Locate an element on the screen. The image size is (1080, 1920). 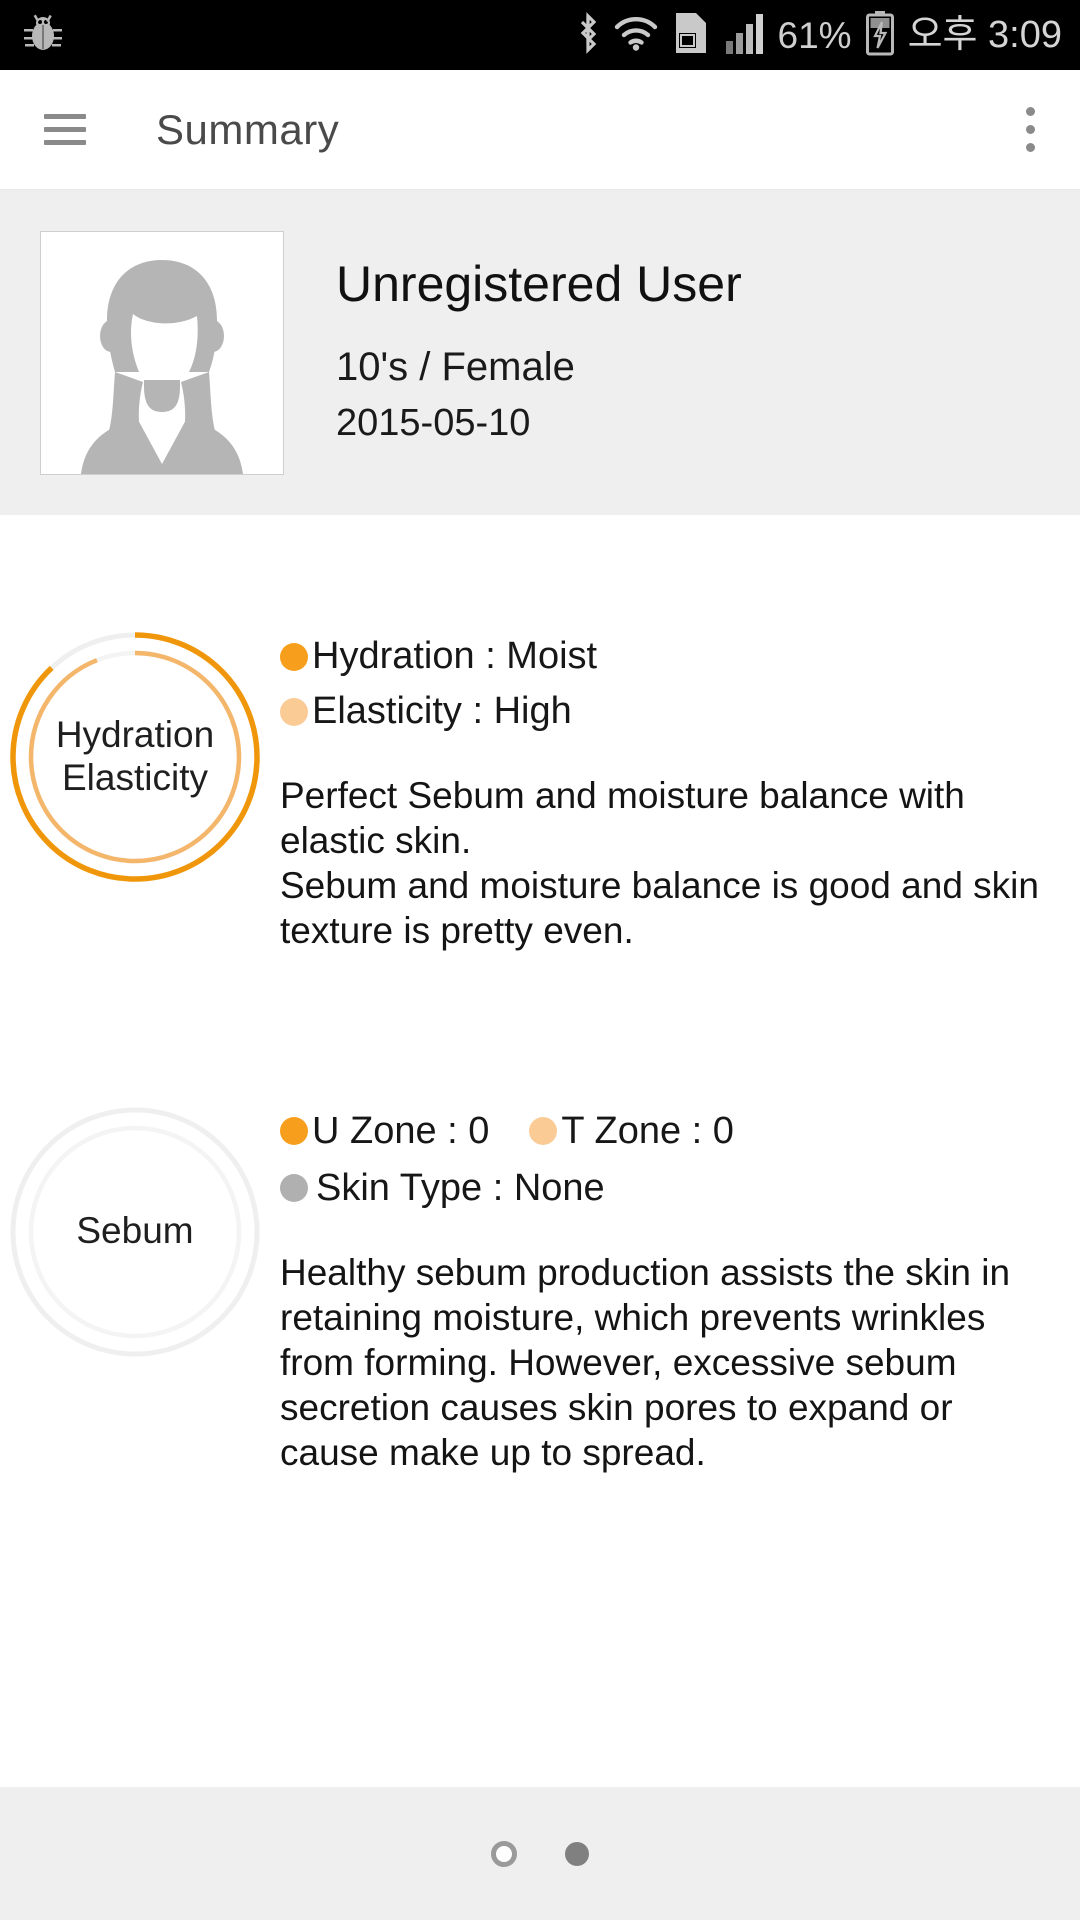
elasticity-legend-label: Elasticity : High is located at coordinates (442, 711).